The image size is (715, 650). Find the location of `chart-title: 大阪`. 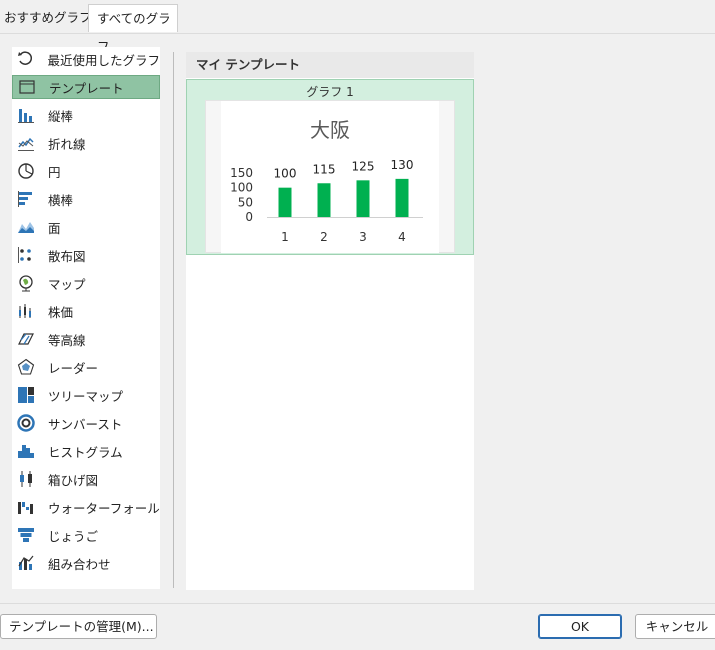

chart-title: 大阪 is located at coordinates (330, 130).